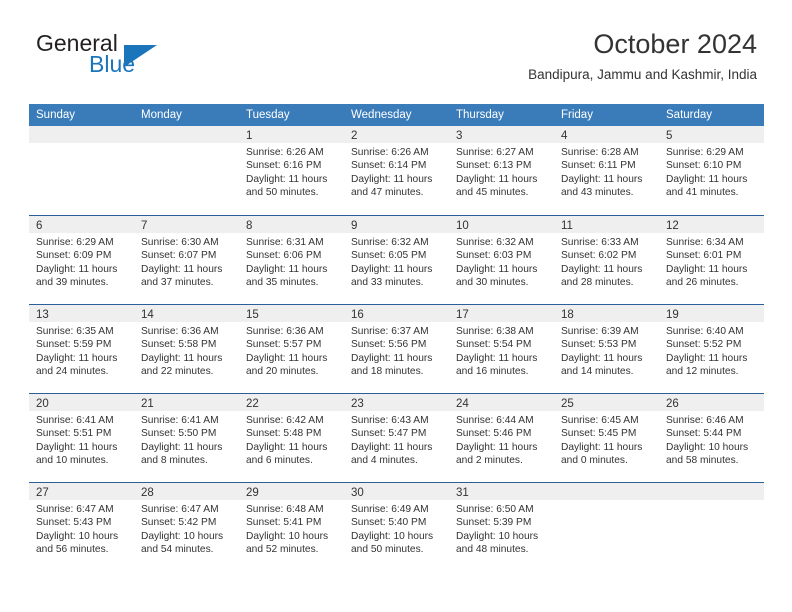  Describe the element at coordinates (501, 224) in the screenshot. I see `day-number-band: 10` at that location.